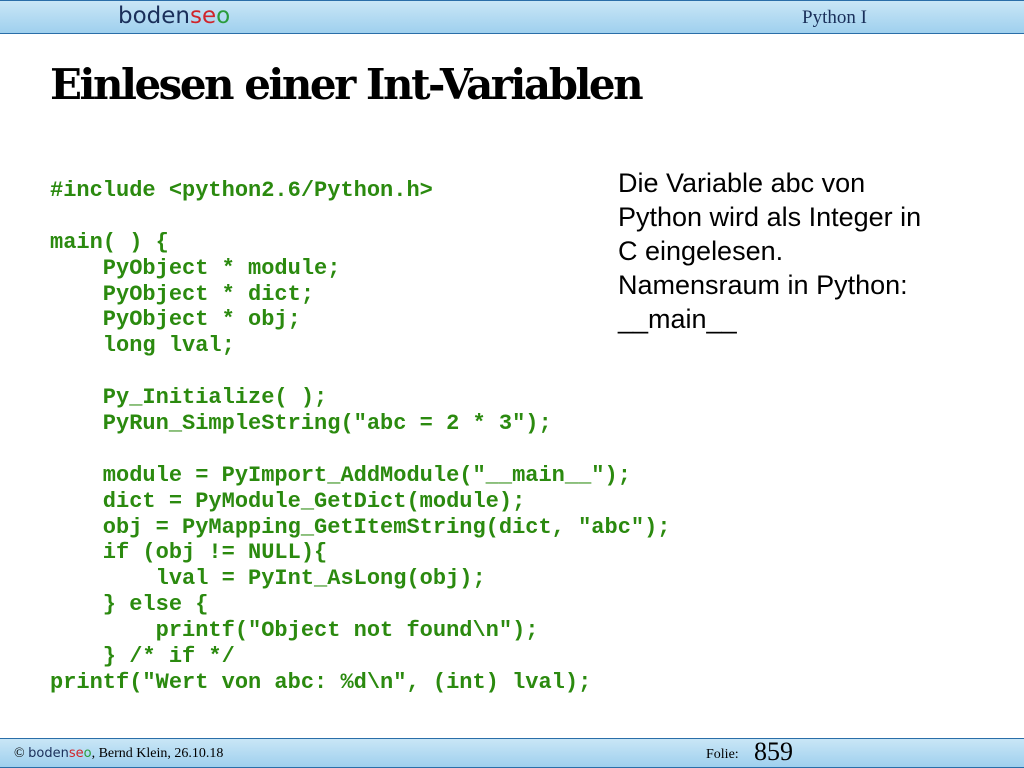 This screenshot has width=1024, height=768. I want to click on footer-credit: © bodenseo, Bernd Klein, 26.10.18, so click(118, 754).